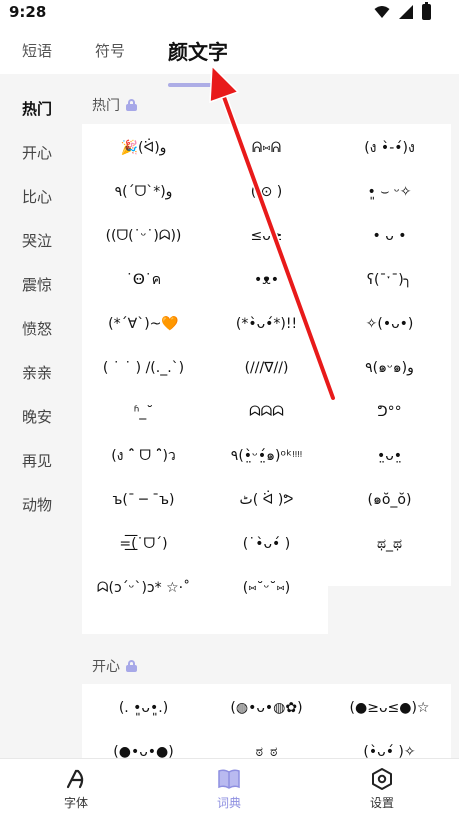 This screenshot has height=816, width=459. Describe the element at coordinates (143, 324) in the screenshot. I see `kaomoji-item: (*´∀`)~🧡` at that location.